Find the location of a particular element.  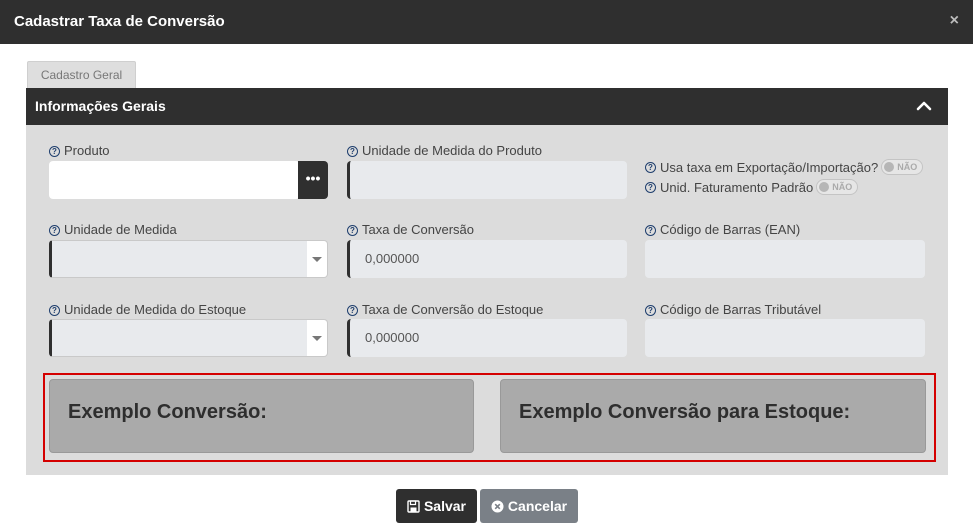

produto-label: ? Produto is located at coordinates (79, 150).